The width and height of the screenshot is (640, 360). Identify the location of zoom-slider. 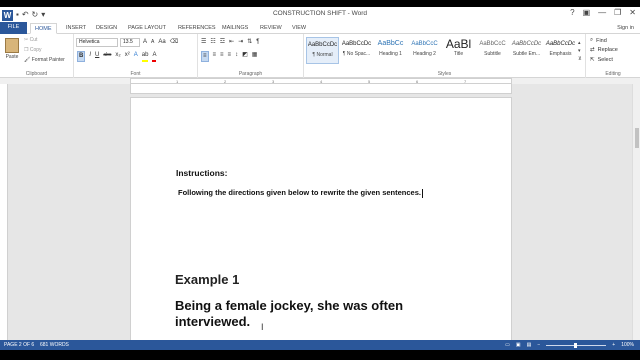
(576, 345).